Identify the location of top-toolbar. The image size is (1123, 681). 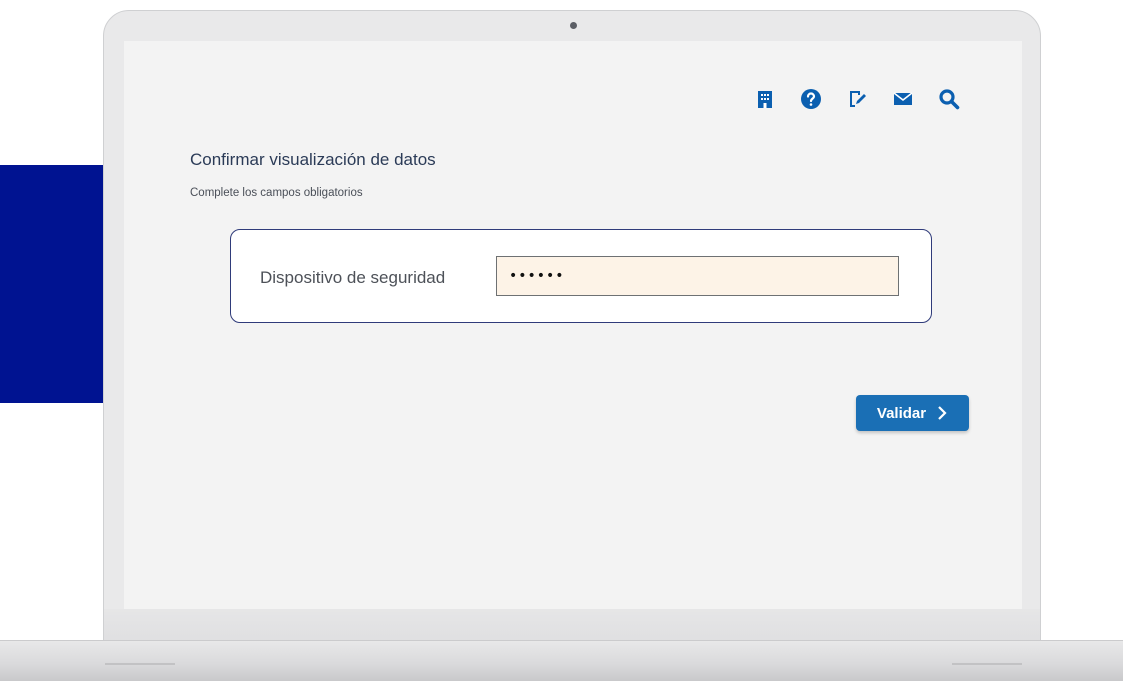
(857, 99).